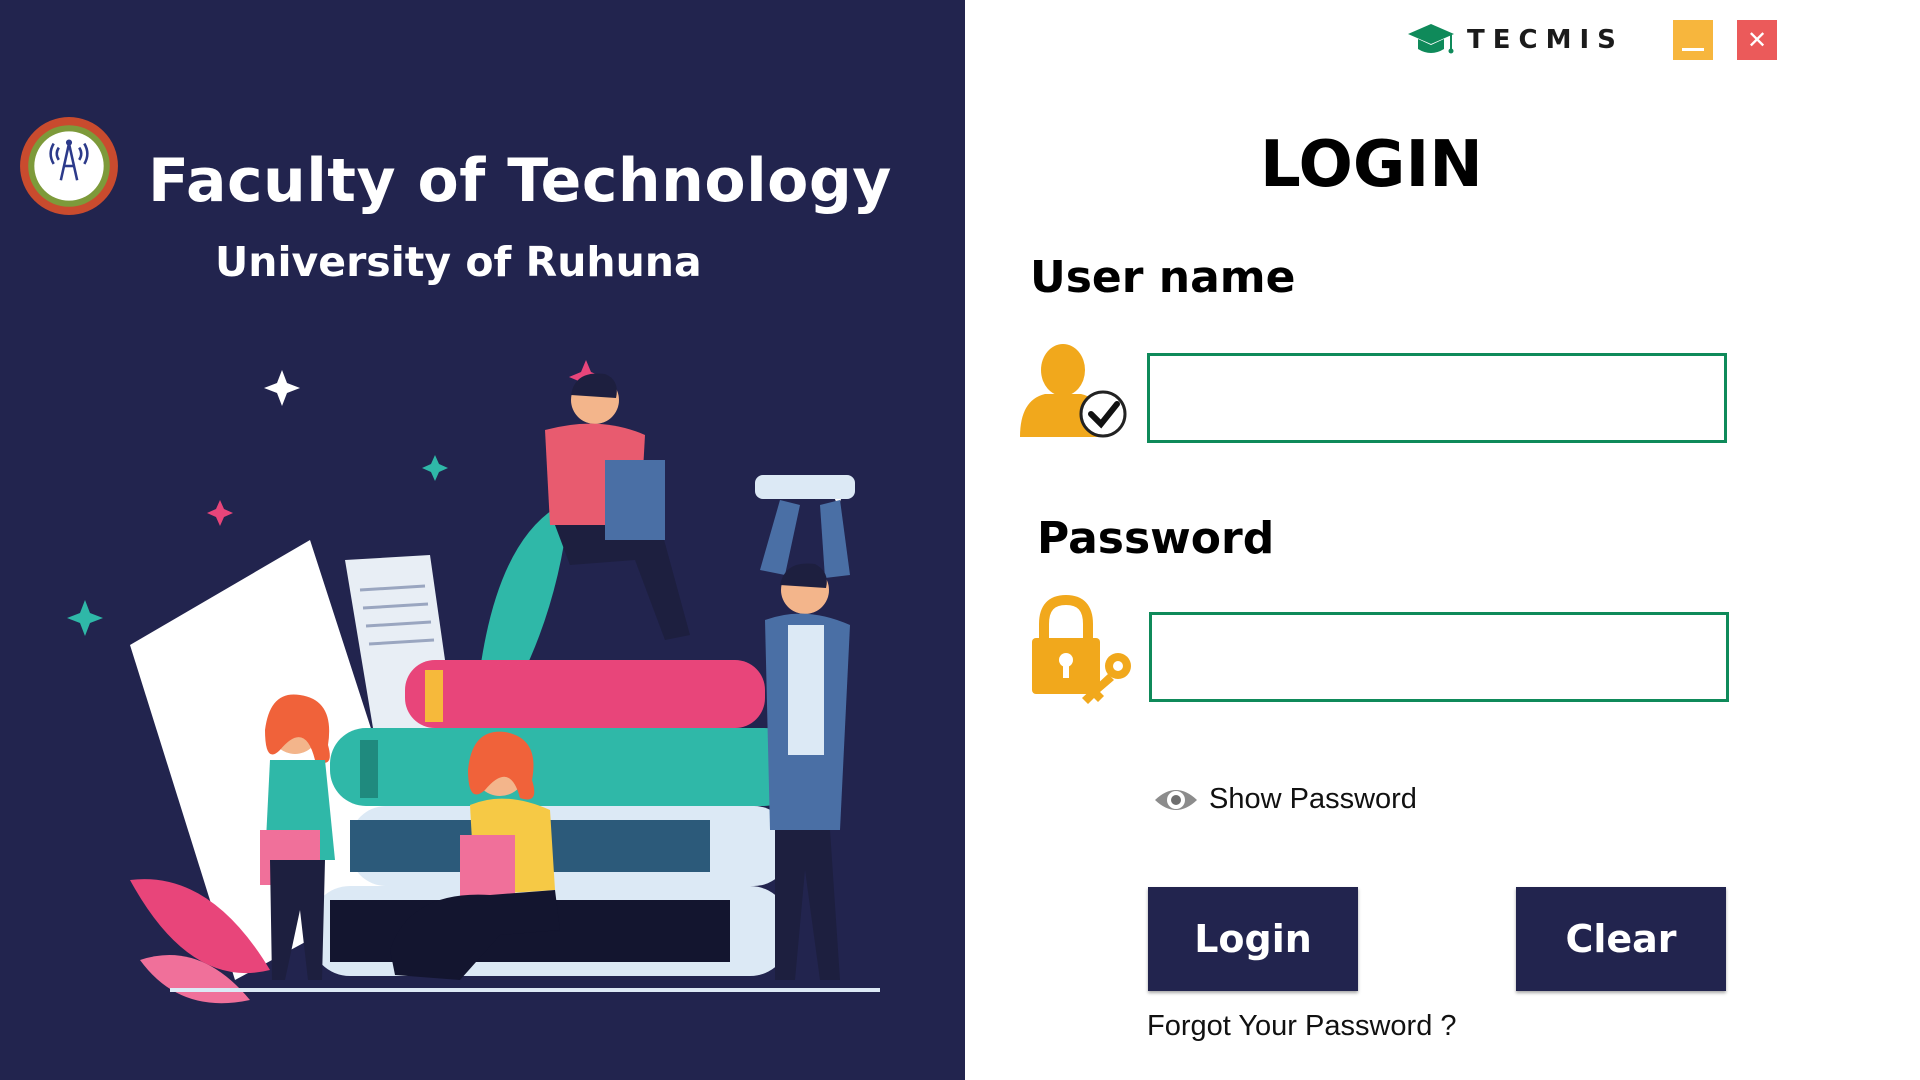  Describe the element at coordinates (1176, 799) in the screenshot. I see `eye-icon` at that location.